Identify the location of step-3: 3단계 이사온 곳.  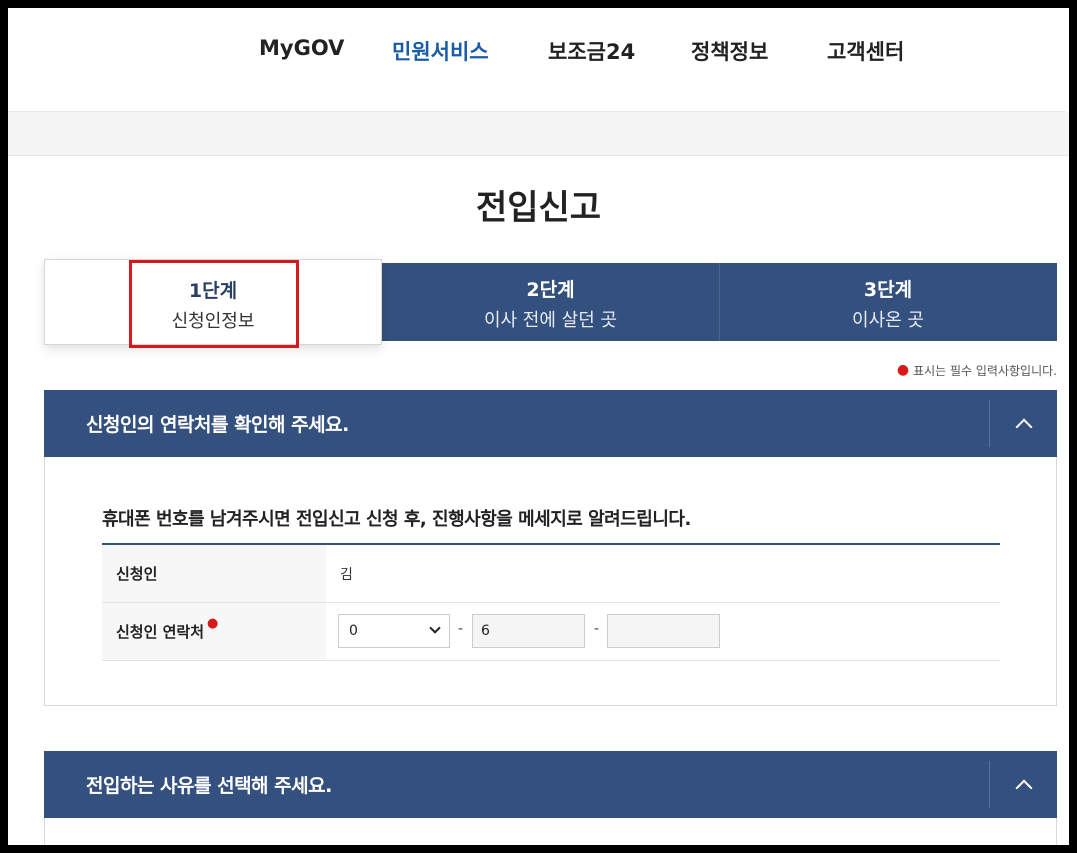
(888, 302).